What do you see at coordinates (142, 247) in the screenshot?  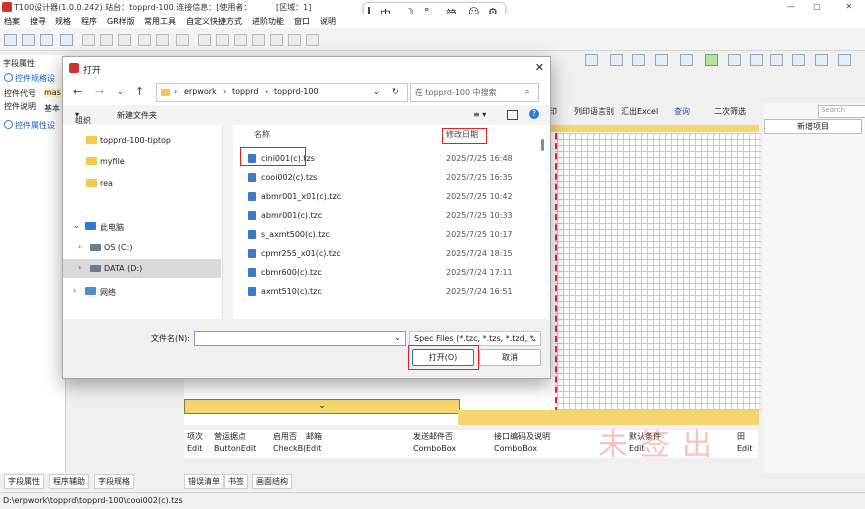 I see `nav-drive-c: › OS (C:)` at bounding box center [142, 247].